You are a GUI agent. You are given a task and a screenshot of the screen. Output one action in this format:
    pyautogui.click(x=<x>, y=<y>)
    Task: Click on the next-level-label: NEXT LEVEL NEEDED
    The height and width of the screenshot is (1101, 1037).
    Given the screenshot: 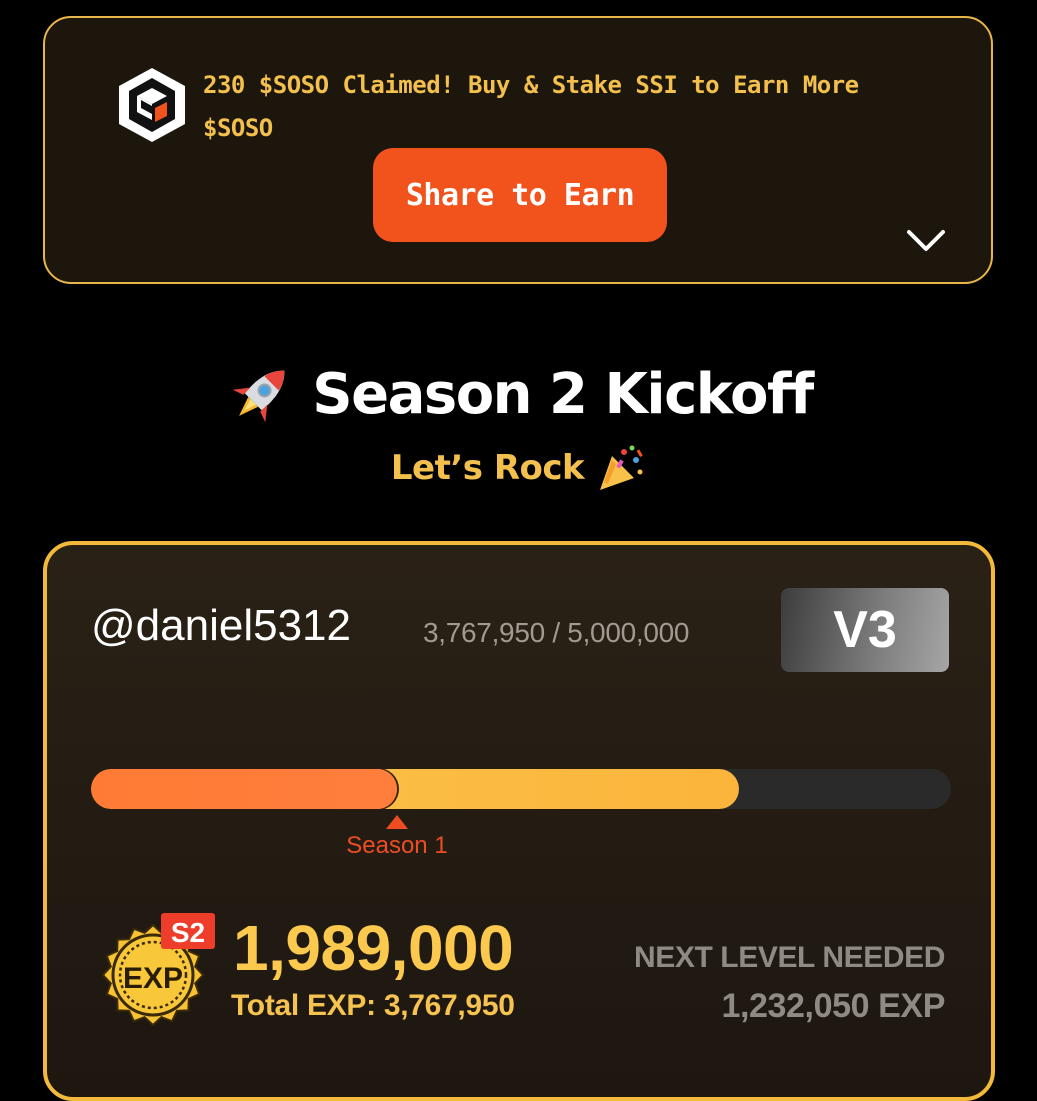 What is the action you would take?
    pyautogui.click(x=789, y=957)
    